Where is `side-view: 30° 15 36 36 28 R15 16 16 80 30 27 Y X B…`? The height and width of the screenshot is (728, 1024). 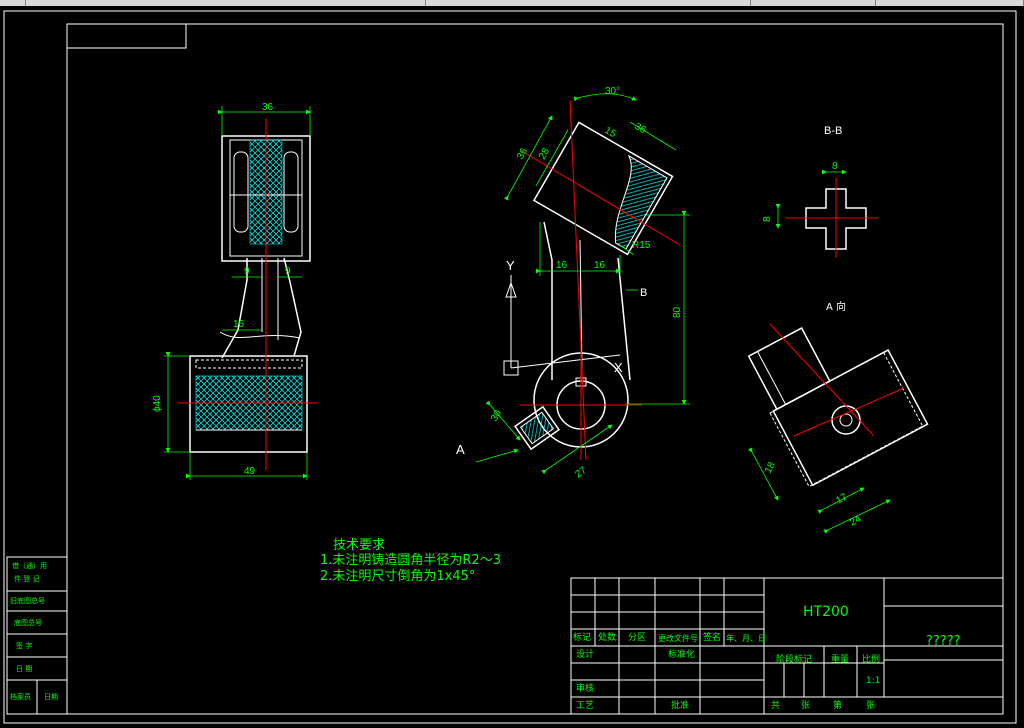 side-view: 30° 15 36 36 28 R15 16 16 80 30 27 Y X B… is located at coordinates (573, 283).